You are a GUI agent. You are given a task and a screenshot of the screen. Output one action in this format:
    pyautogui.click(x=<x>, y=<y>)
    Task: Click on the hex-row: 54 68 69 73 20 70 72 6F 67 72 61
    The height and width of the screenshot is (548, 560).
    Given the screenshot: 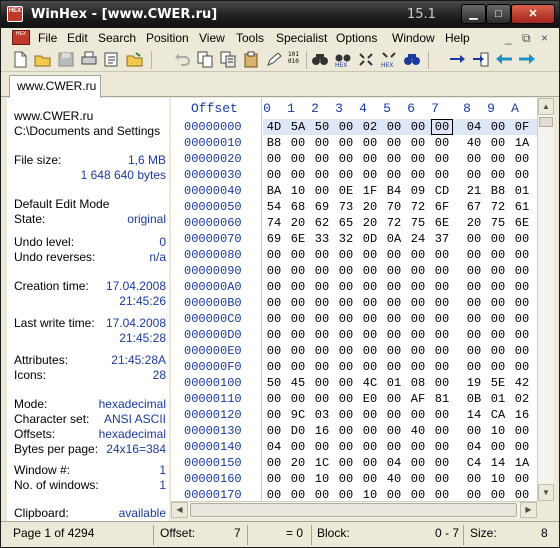 What is the action you would take?
    pyautogui.click(x=400, y=207)
    